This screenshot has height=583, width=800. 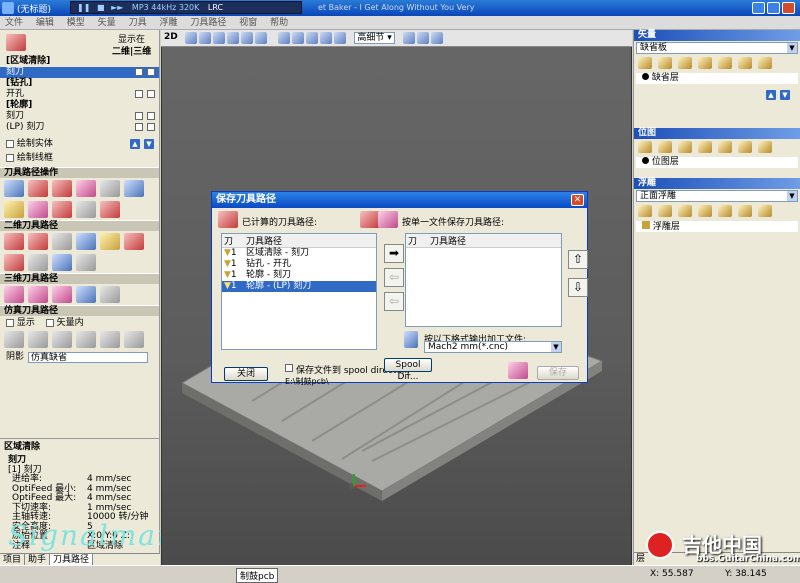 What do you see at coordinates (745, 63) in the screenshot?
I see `clear-layer-icon` at bounding box center [745, 63].